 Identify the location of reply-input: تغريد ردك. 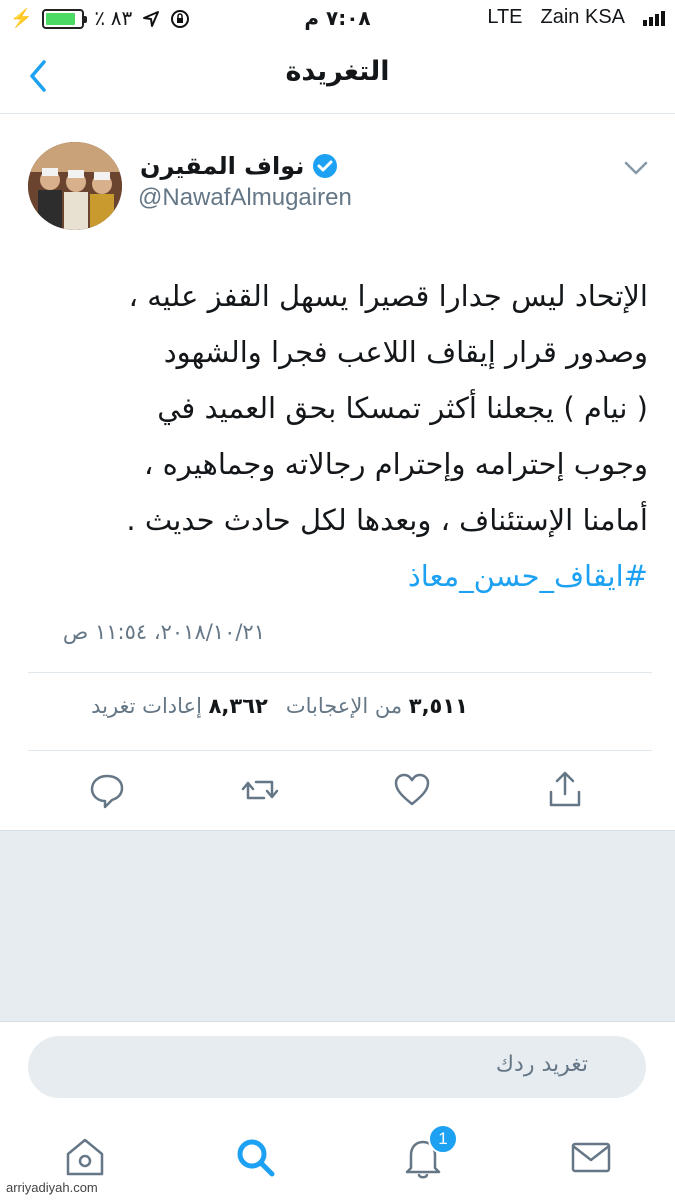
(337, 1067).